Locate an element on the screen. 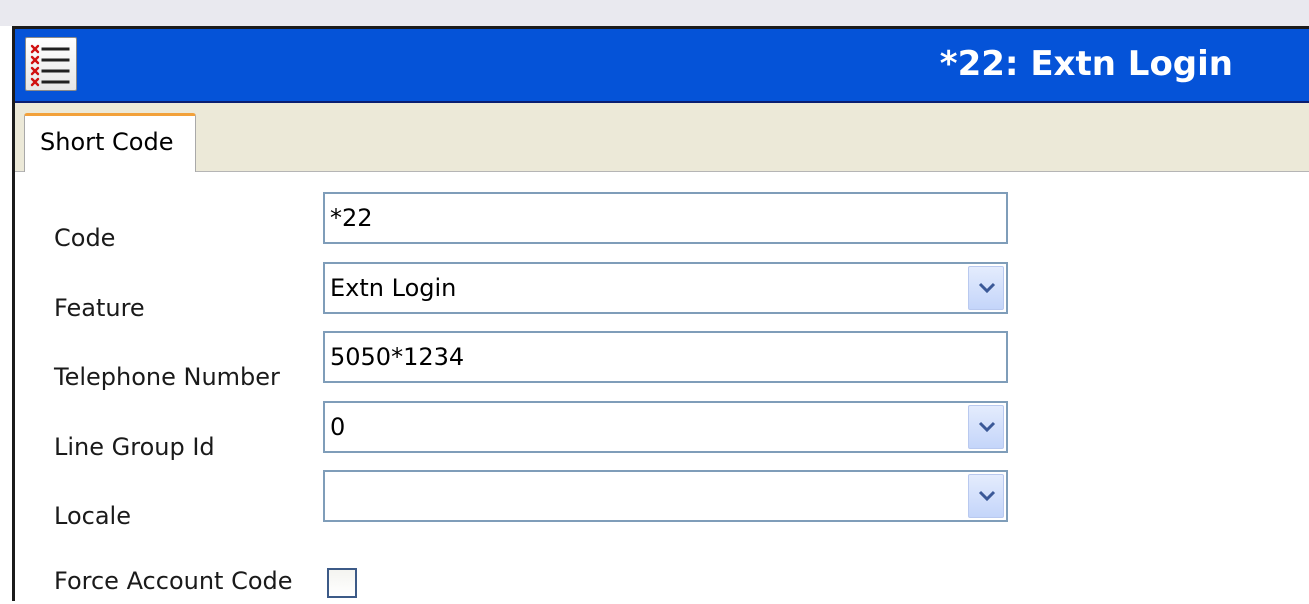  force-account-code-checkbox is located at coordinates (342, 583).